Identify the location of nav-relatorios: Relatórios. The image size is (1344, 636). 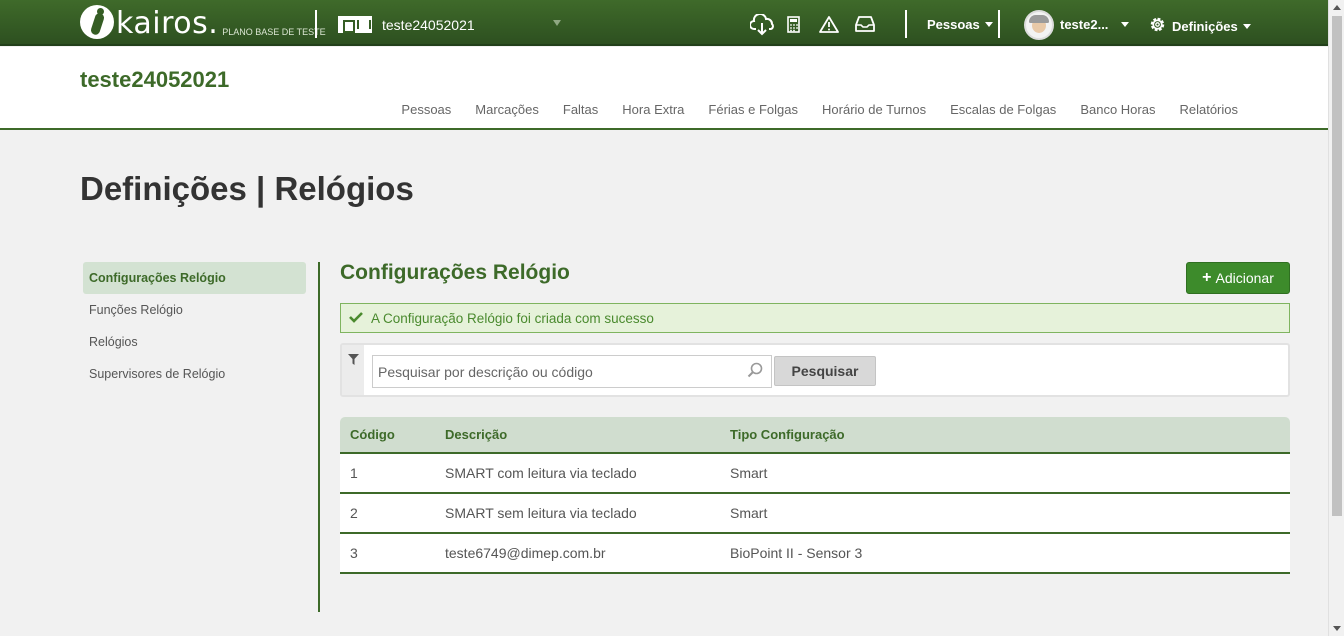
(1208, 109).